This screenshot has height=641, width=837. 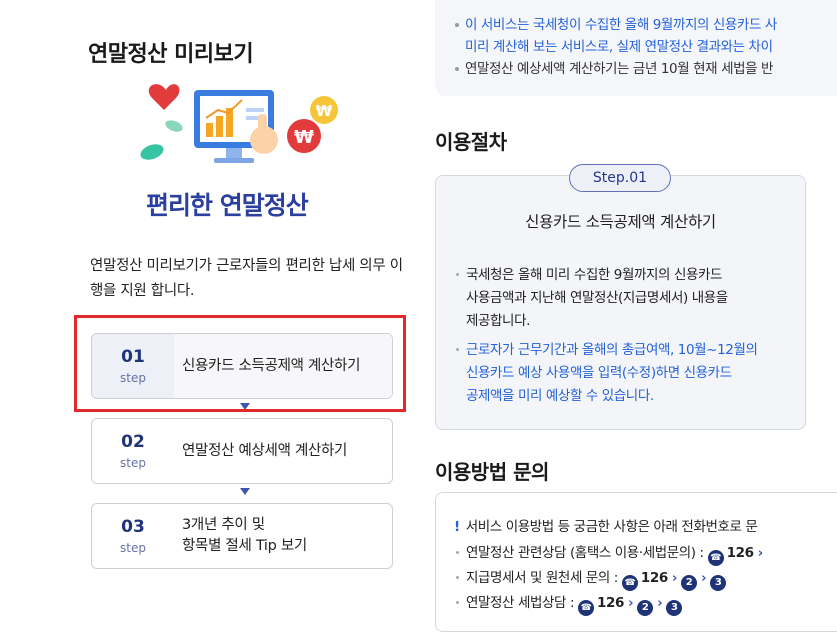 I want to click on step-number-box: 03 step, so click(x=133, y=536).